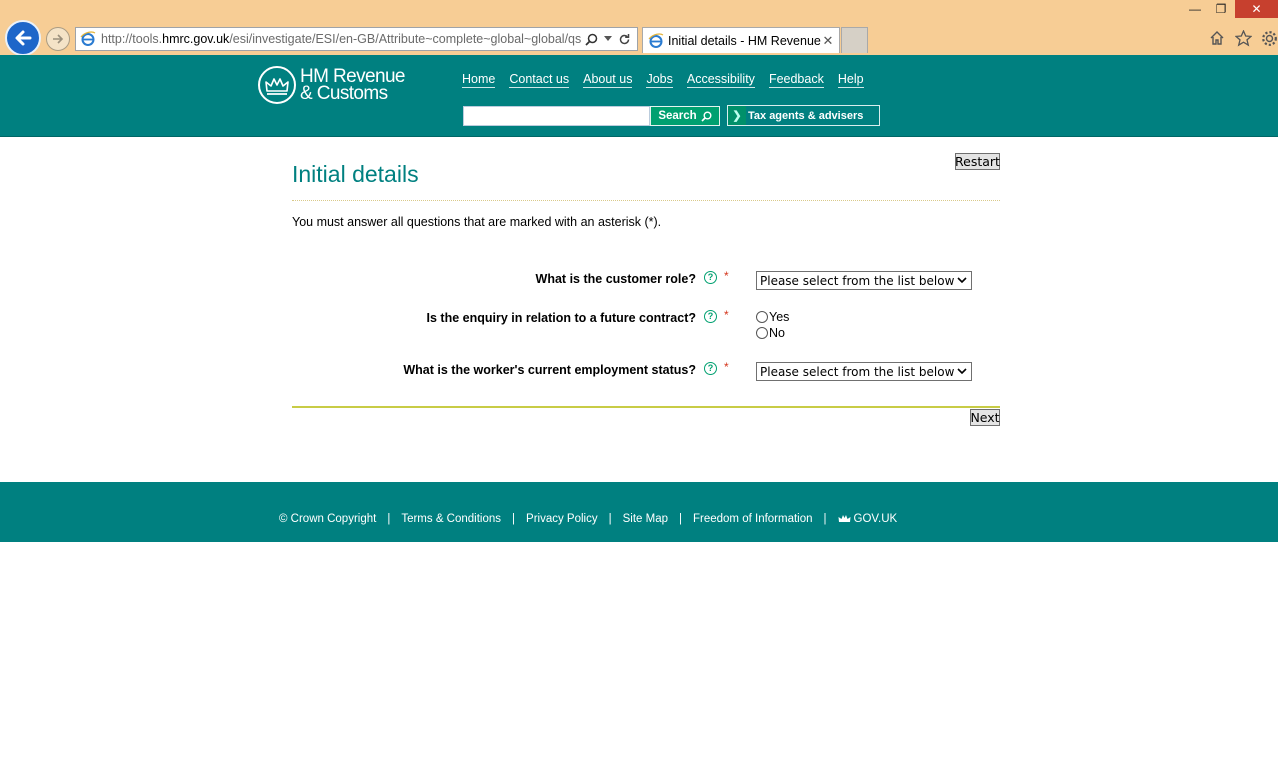  What do you see at coordinates (608, 80) in the screenshot?
I see `nav-about-us: About us` at bounding box center [608, 80].